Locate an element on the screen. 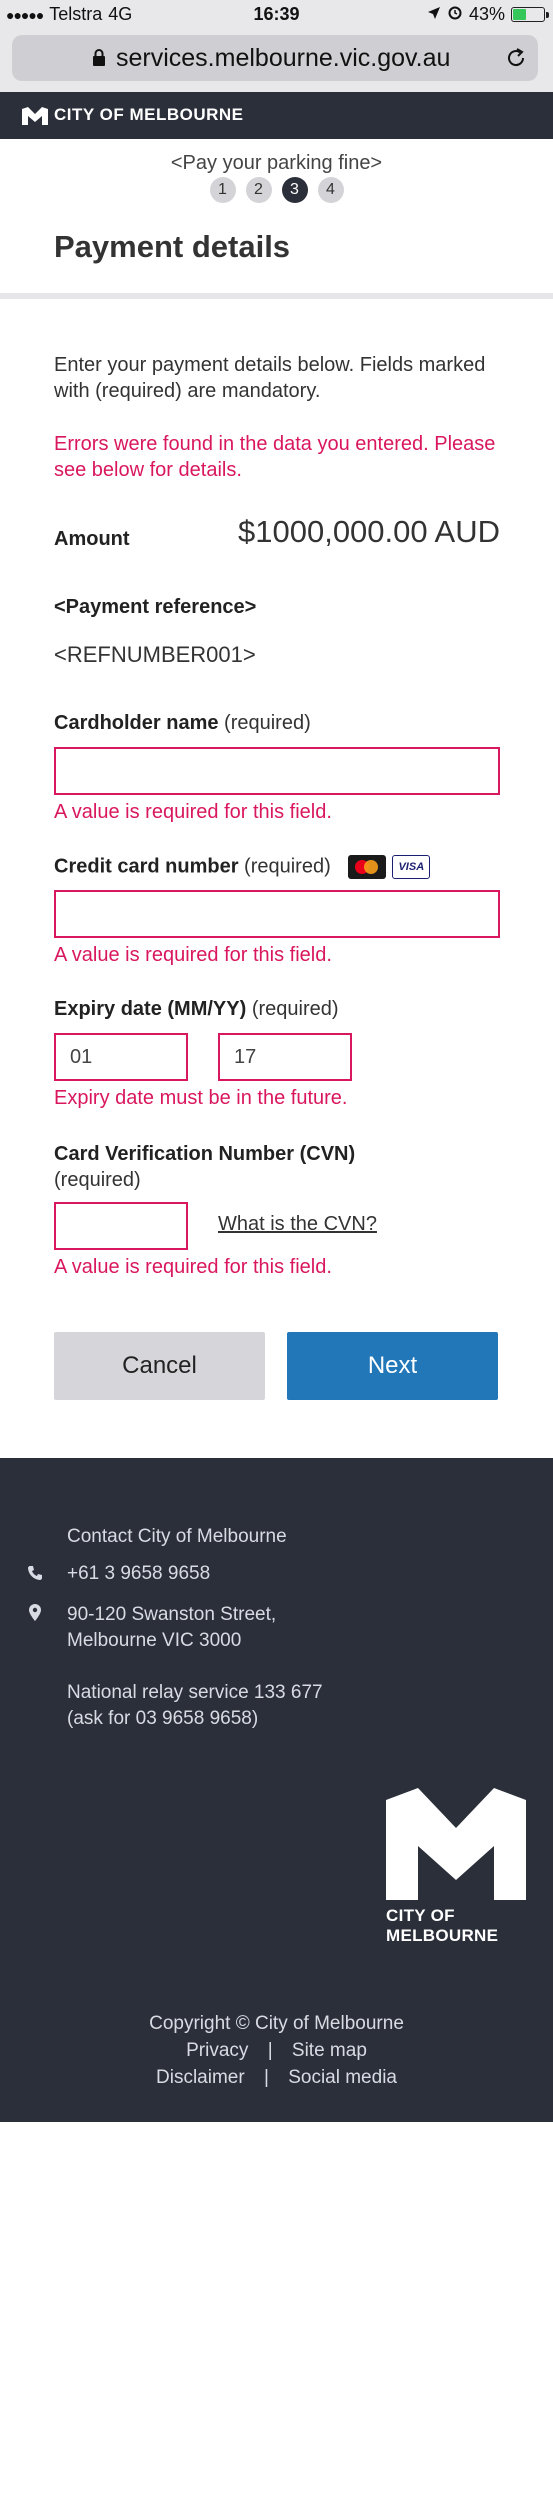 The height and width of the screenshot is (2500, 553). footer-brand-name: CITY OF MELBOURNE is located at coordinates (442, 1925).